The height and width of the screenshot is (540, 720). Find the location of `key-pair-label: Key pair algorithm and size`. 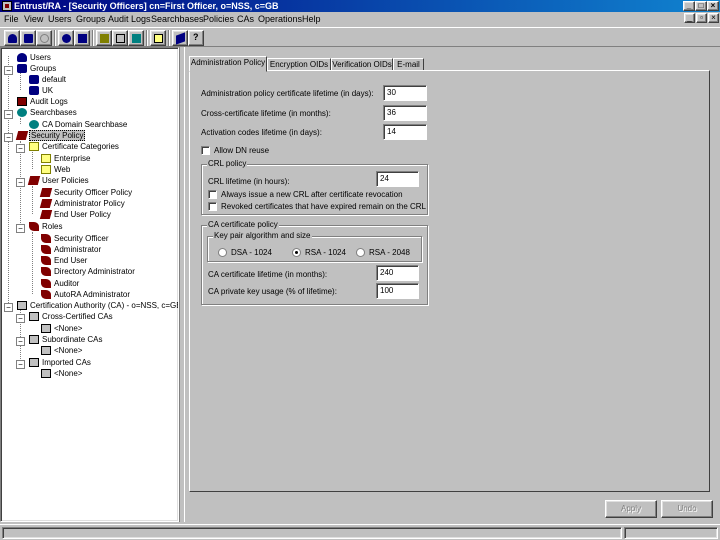

key-pair-label: Key pair algorithm and size is located at coordinates (262, 236).